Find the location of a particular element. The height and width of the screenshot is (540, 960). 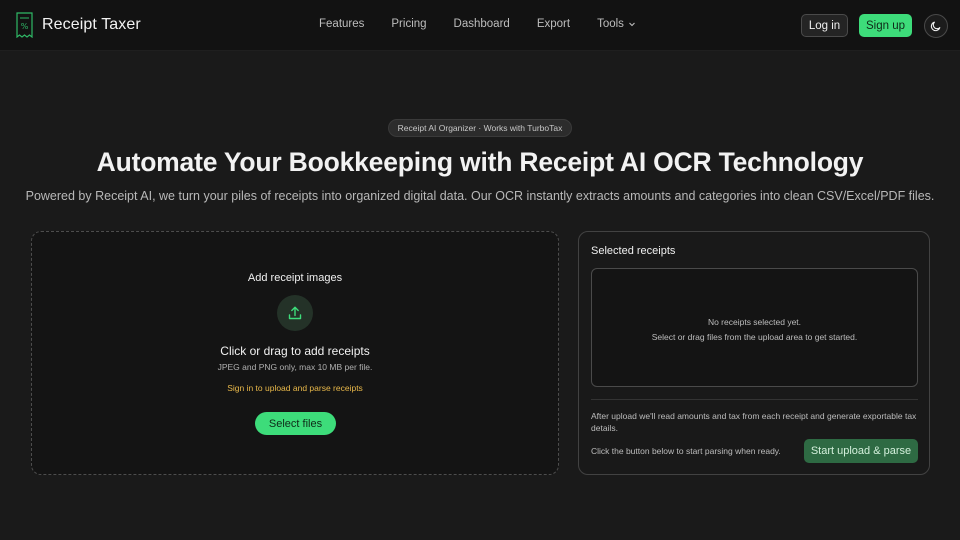

theme-toggle-button is located at coordinates (936, 26).